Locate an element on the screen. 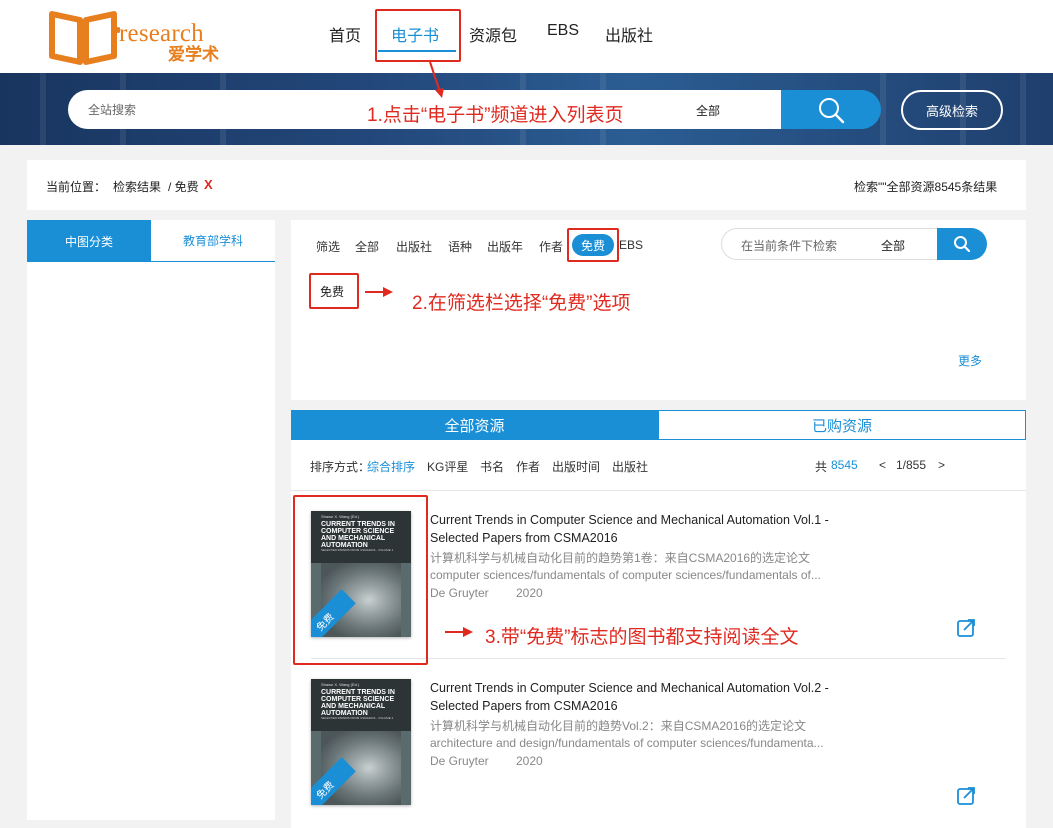 The width and height of the screenshot is (1053, 828). total-count: 8545 is located at coordinates (844, 465).